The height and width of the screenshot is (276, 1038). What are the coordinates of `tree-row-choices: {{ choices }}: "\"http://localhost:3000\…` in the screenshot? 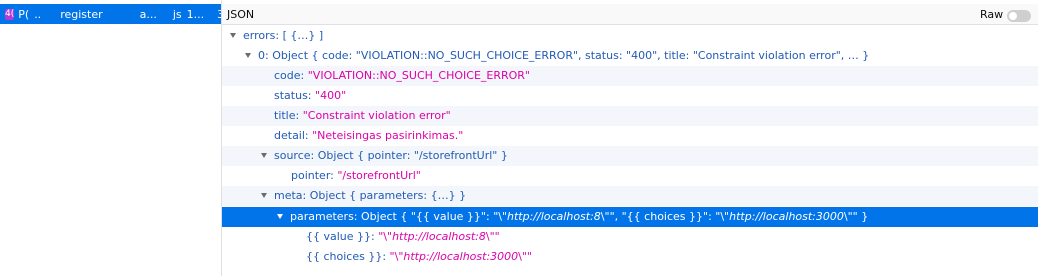 It's located at (630, 257).